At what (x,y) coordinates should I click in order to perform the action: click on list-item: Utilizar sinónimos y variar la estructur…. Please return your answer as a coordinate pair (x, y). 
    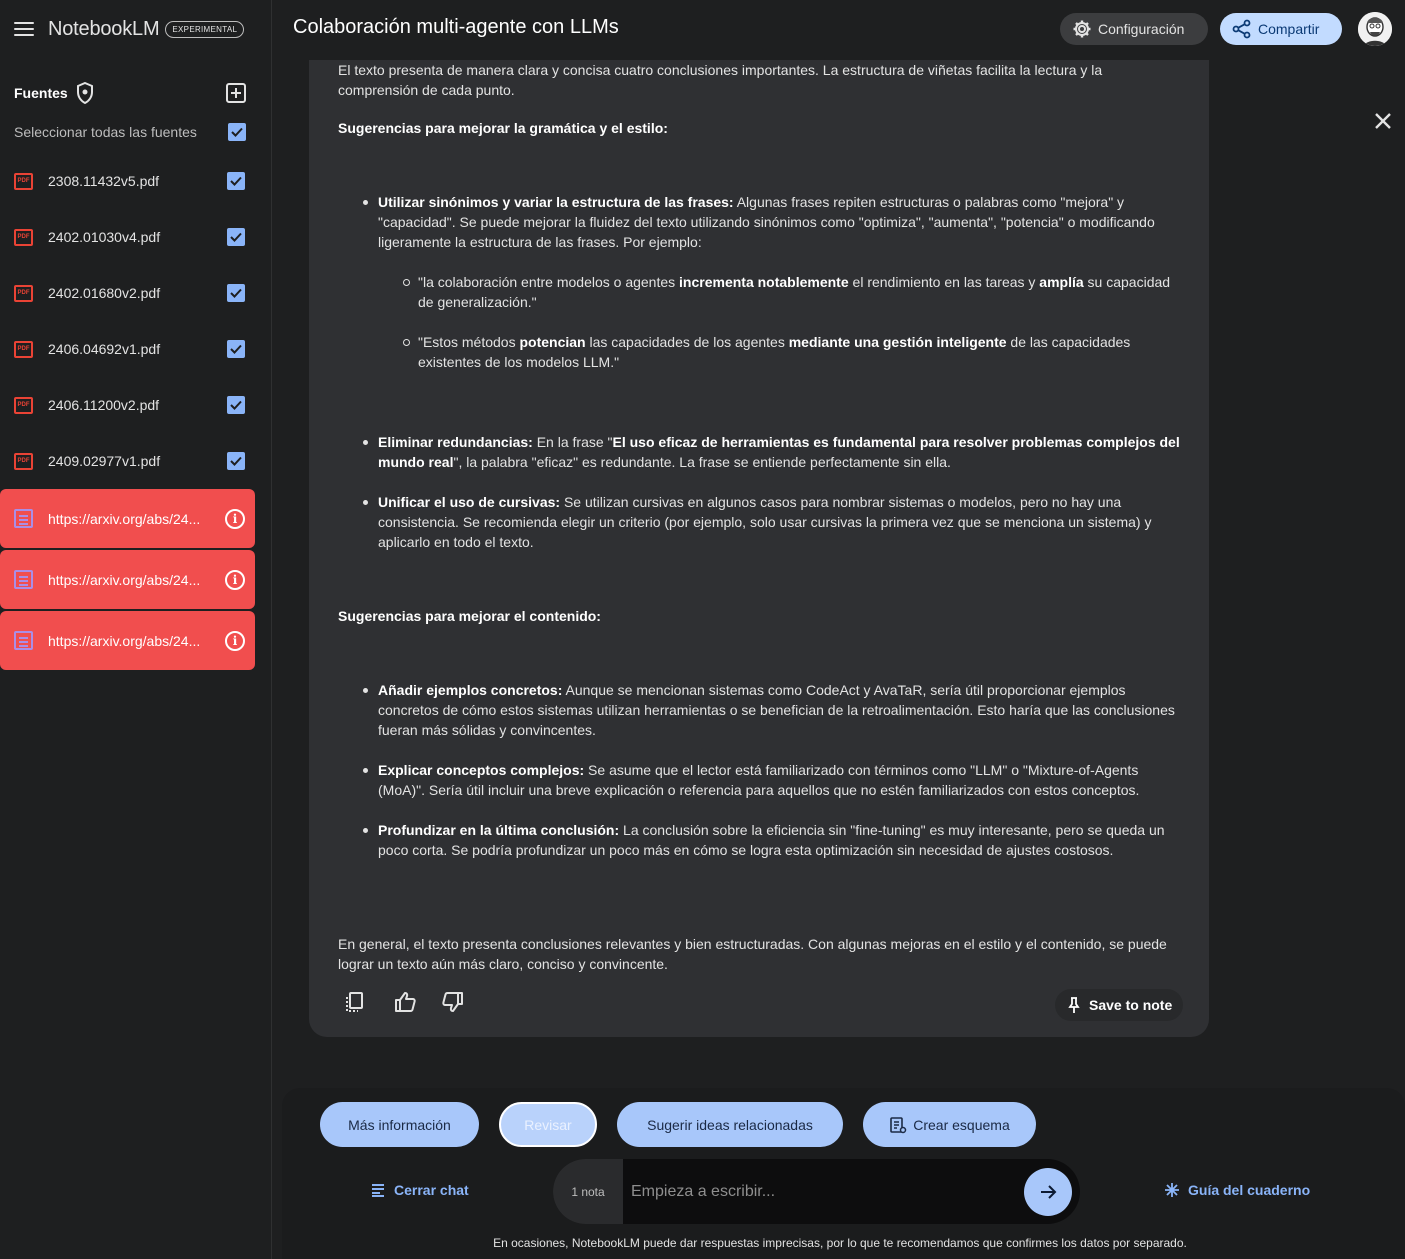
    Looking at the image, I should click on (773, 222).